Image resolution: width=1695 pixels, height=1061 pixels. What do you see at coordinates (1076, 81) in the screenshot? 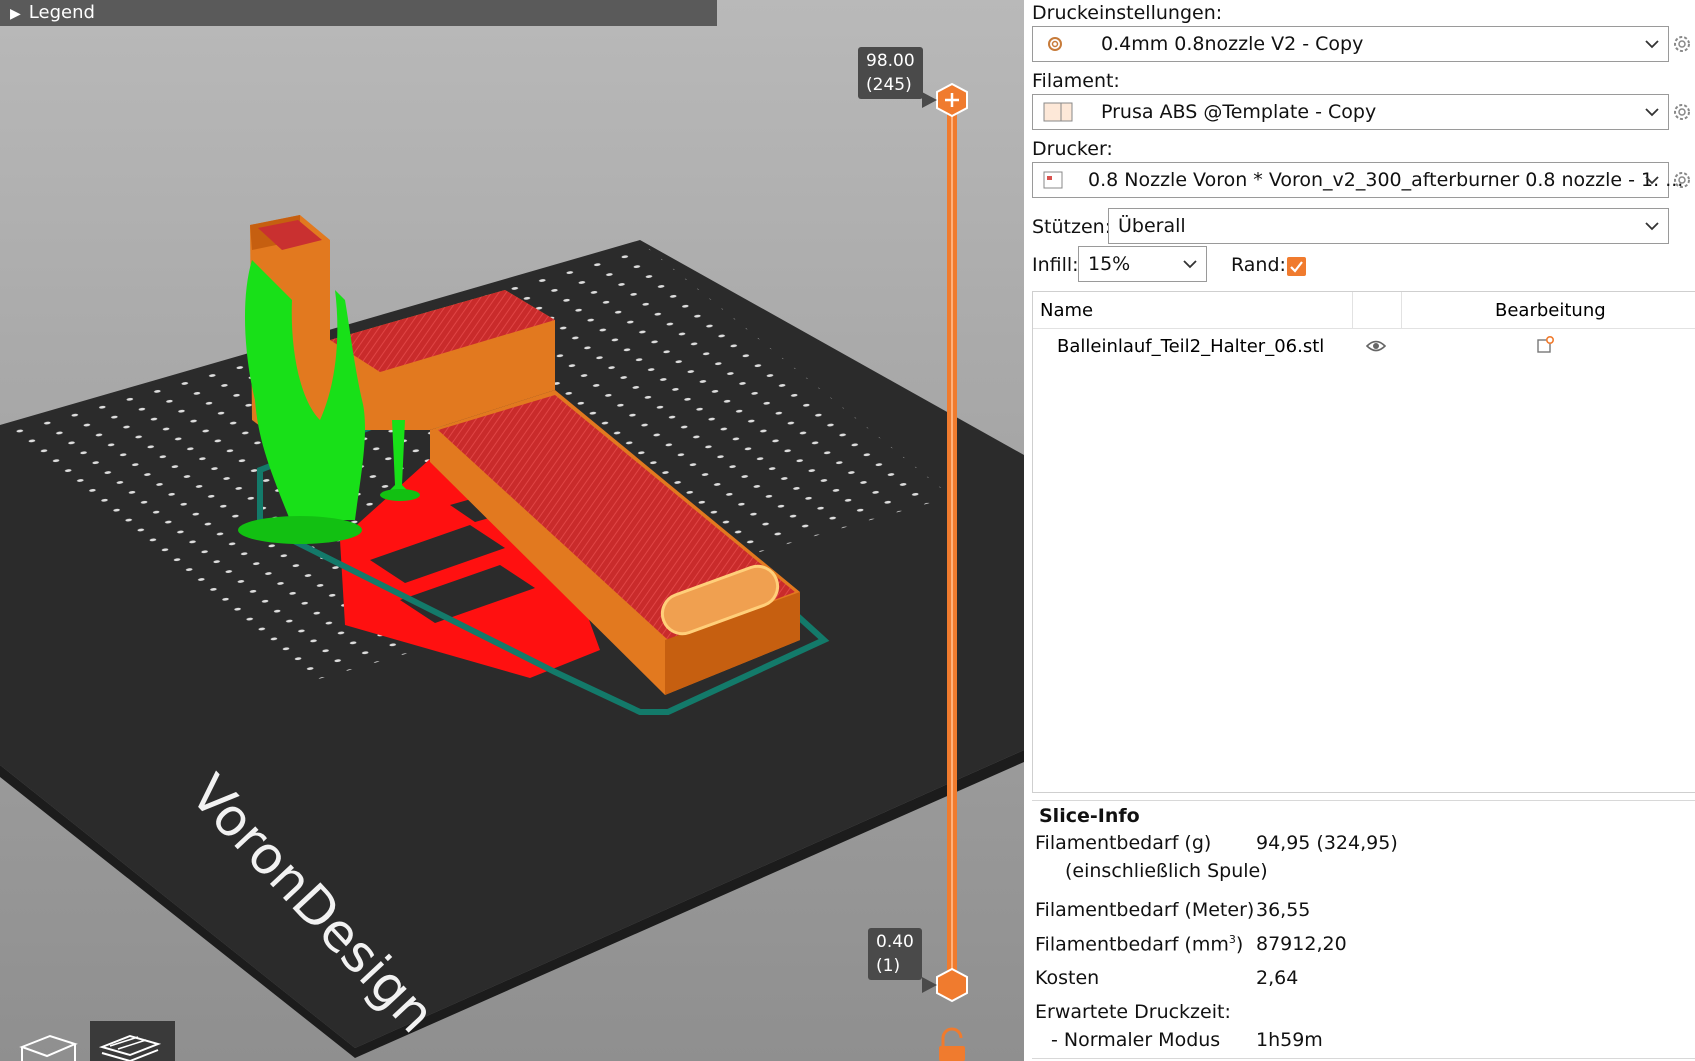
I see `filament-label: Filament:` at bounding box center [1076, 81].